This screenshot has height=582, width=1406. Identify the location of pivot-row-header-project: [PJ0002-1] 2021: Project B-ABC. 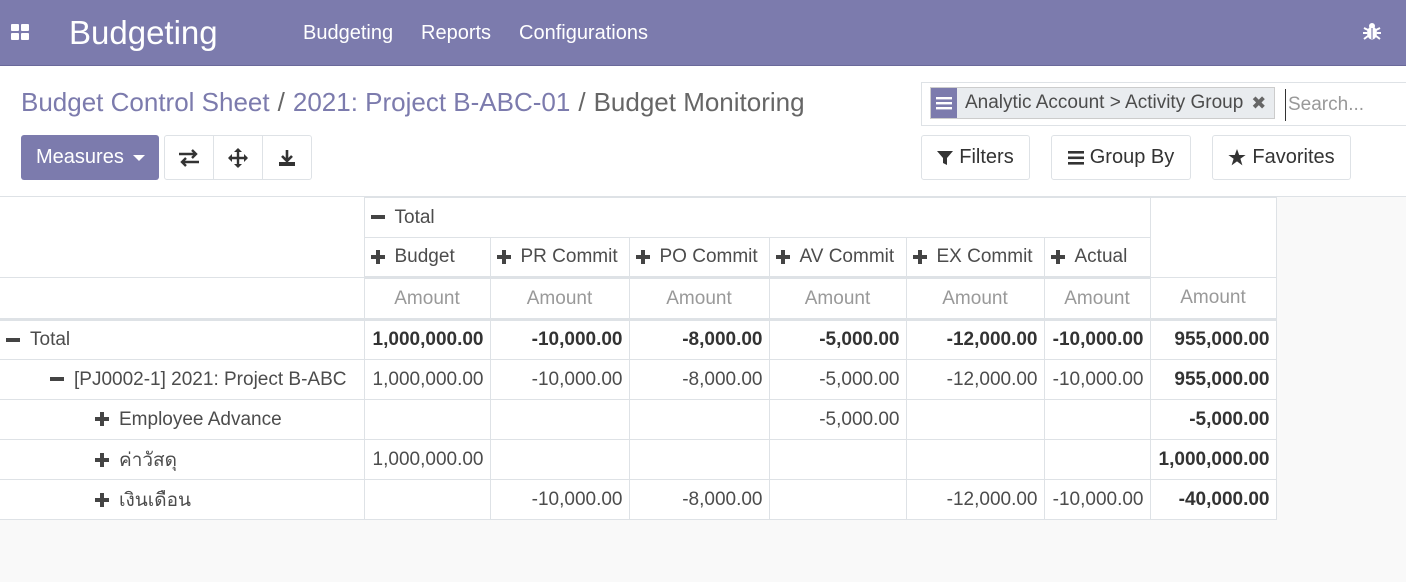
(182, 379).